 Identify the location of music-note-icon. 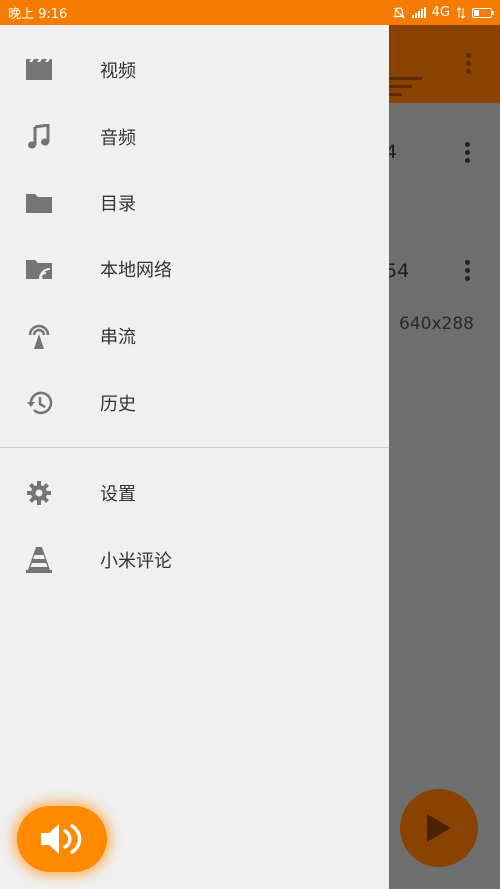
(39, 137).